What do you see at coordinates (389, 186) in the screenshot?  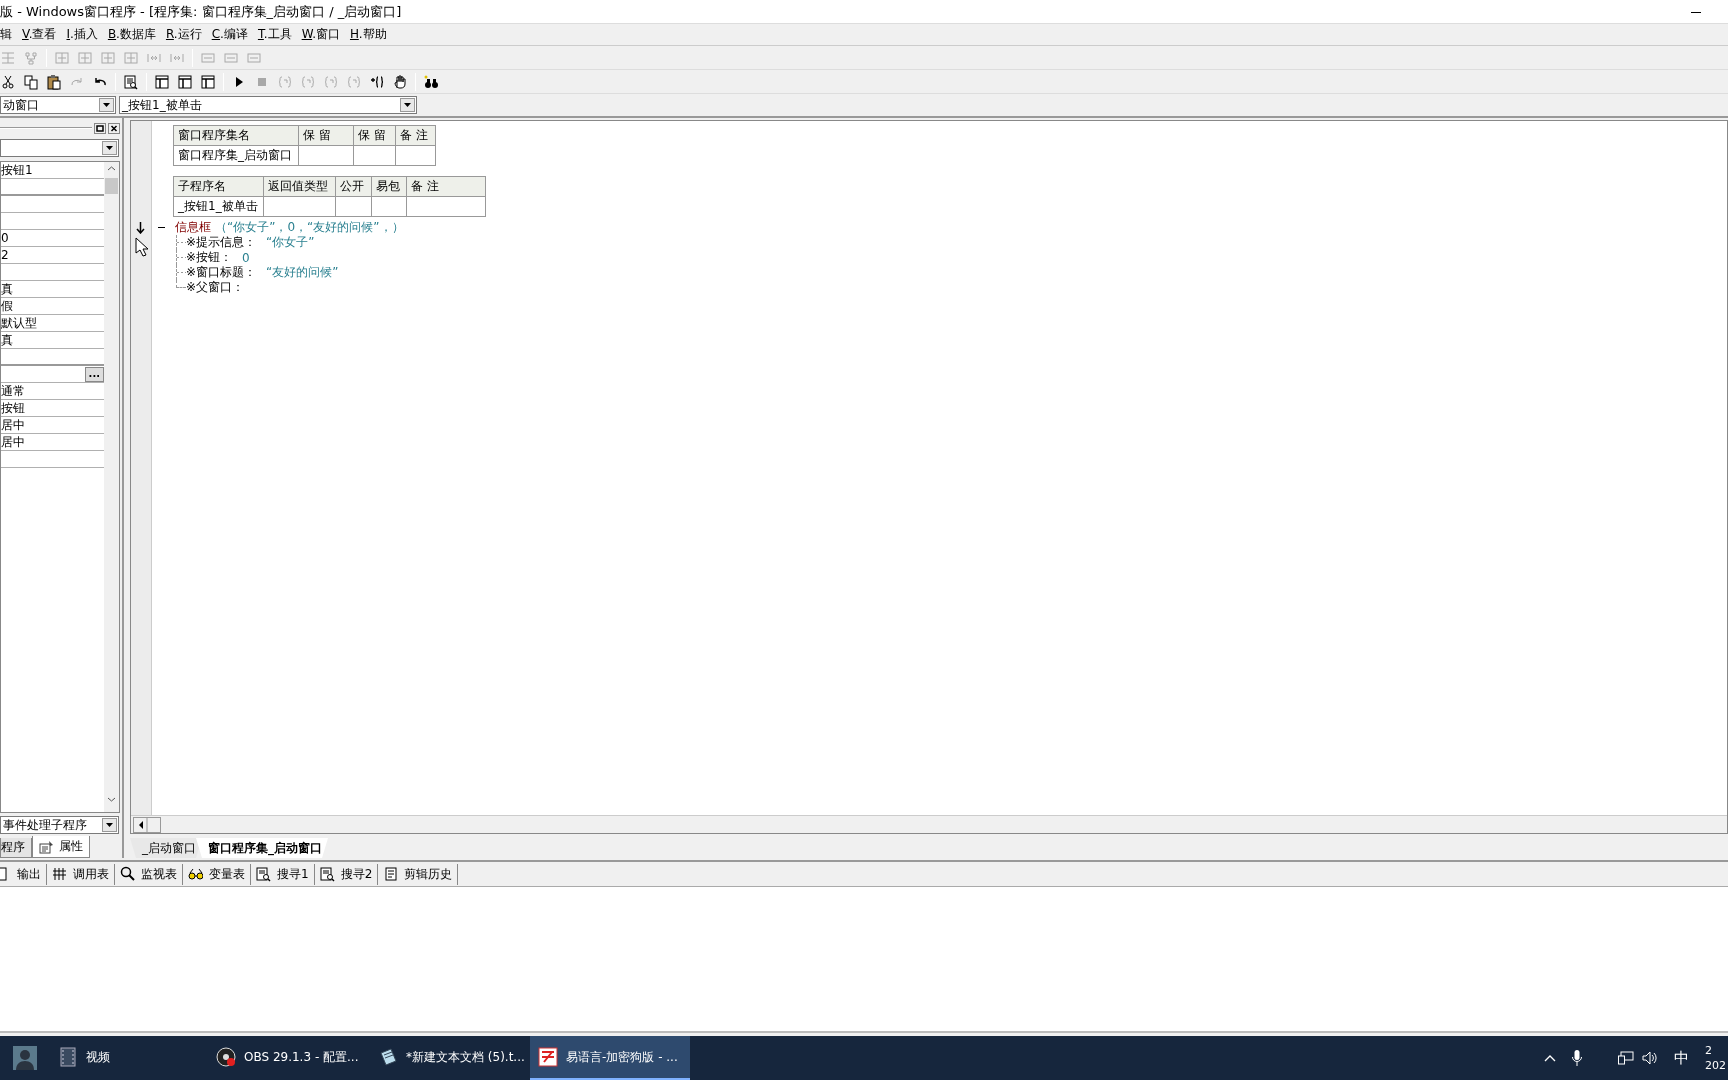 I see `column-header: 易包` at bounding box center [389, 186].